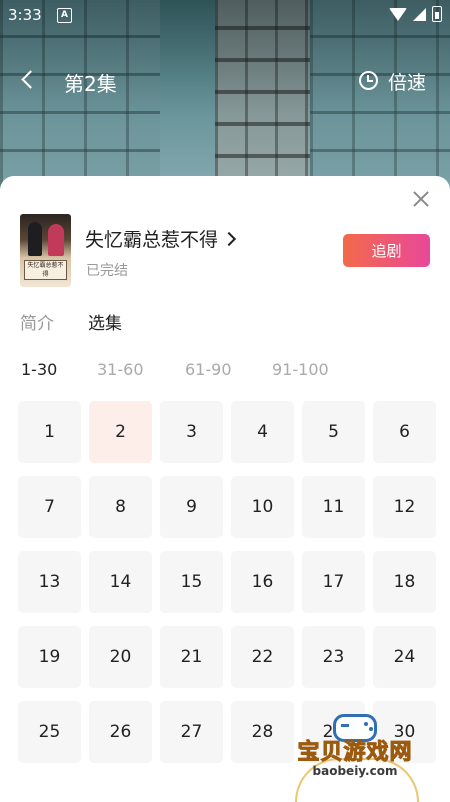  I want to click on episode-cell: 15, so click(191, 582).